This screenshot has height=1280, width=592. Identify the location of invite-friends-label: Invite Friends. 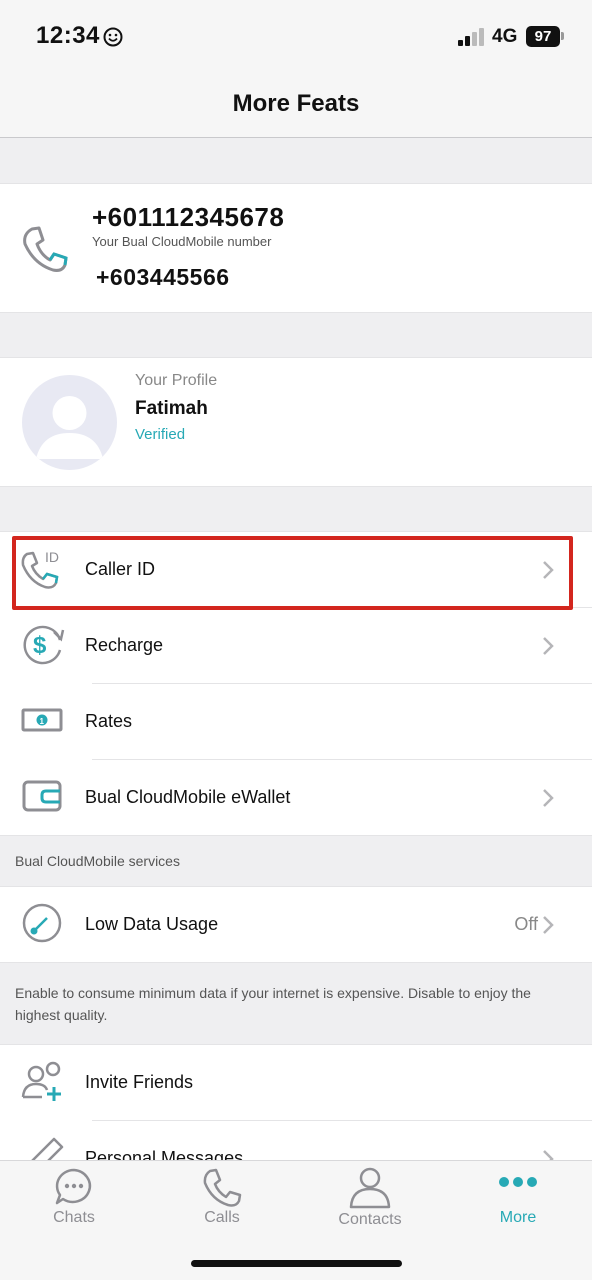
(139, 1082).